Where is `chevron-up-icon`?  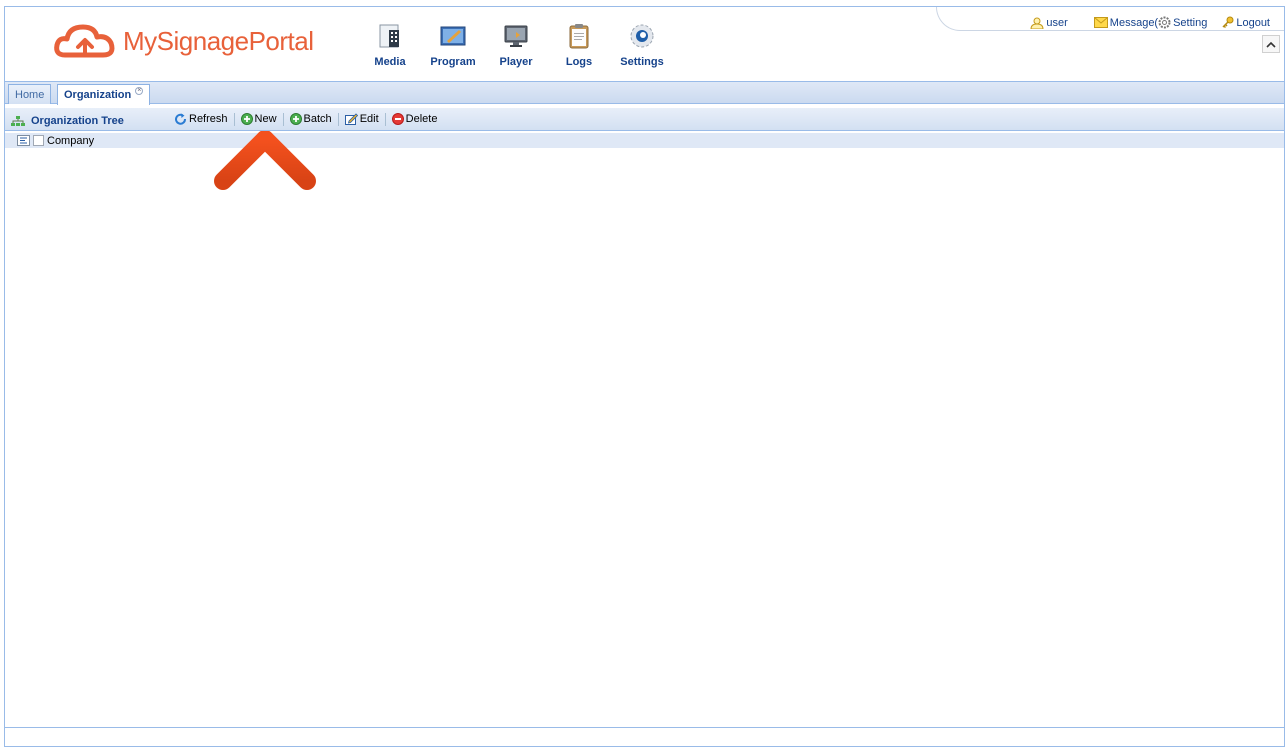
chevron-up-icon is located at coordinates (1271, 44).